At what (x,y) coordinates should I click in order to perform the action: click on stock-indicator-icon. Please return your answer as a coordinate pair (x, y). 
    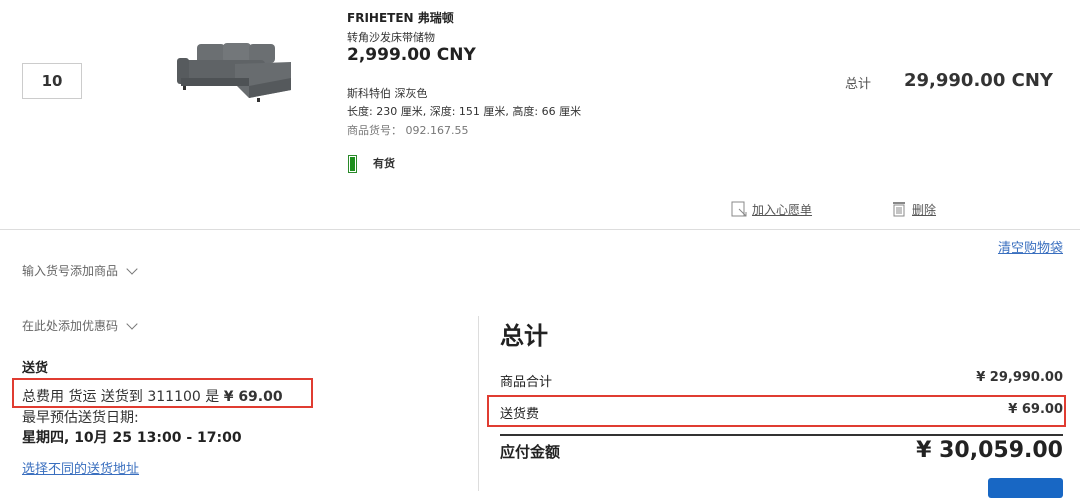
    Looking at the image, I should click on (352, 164).